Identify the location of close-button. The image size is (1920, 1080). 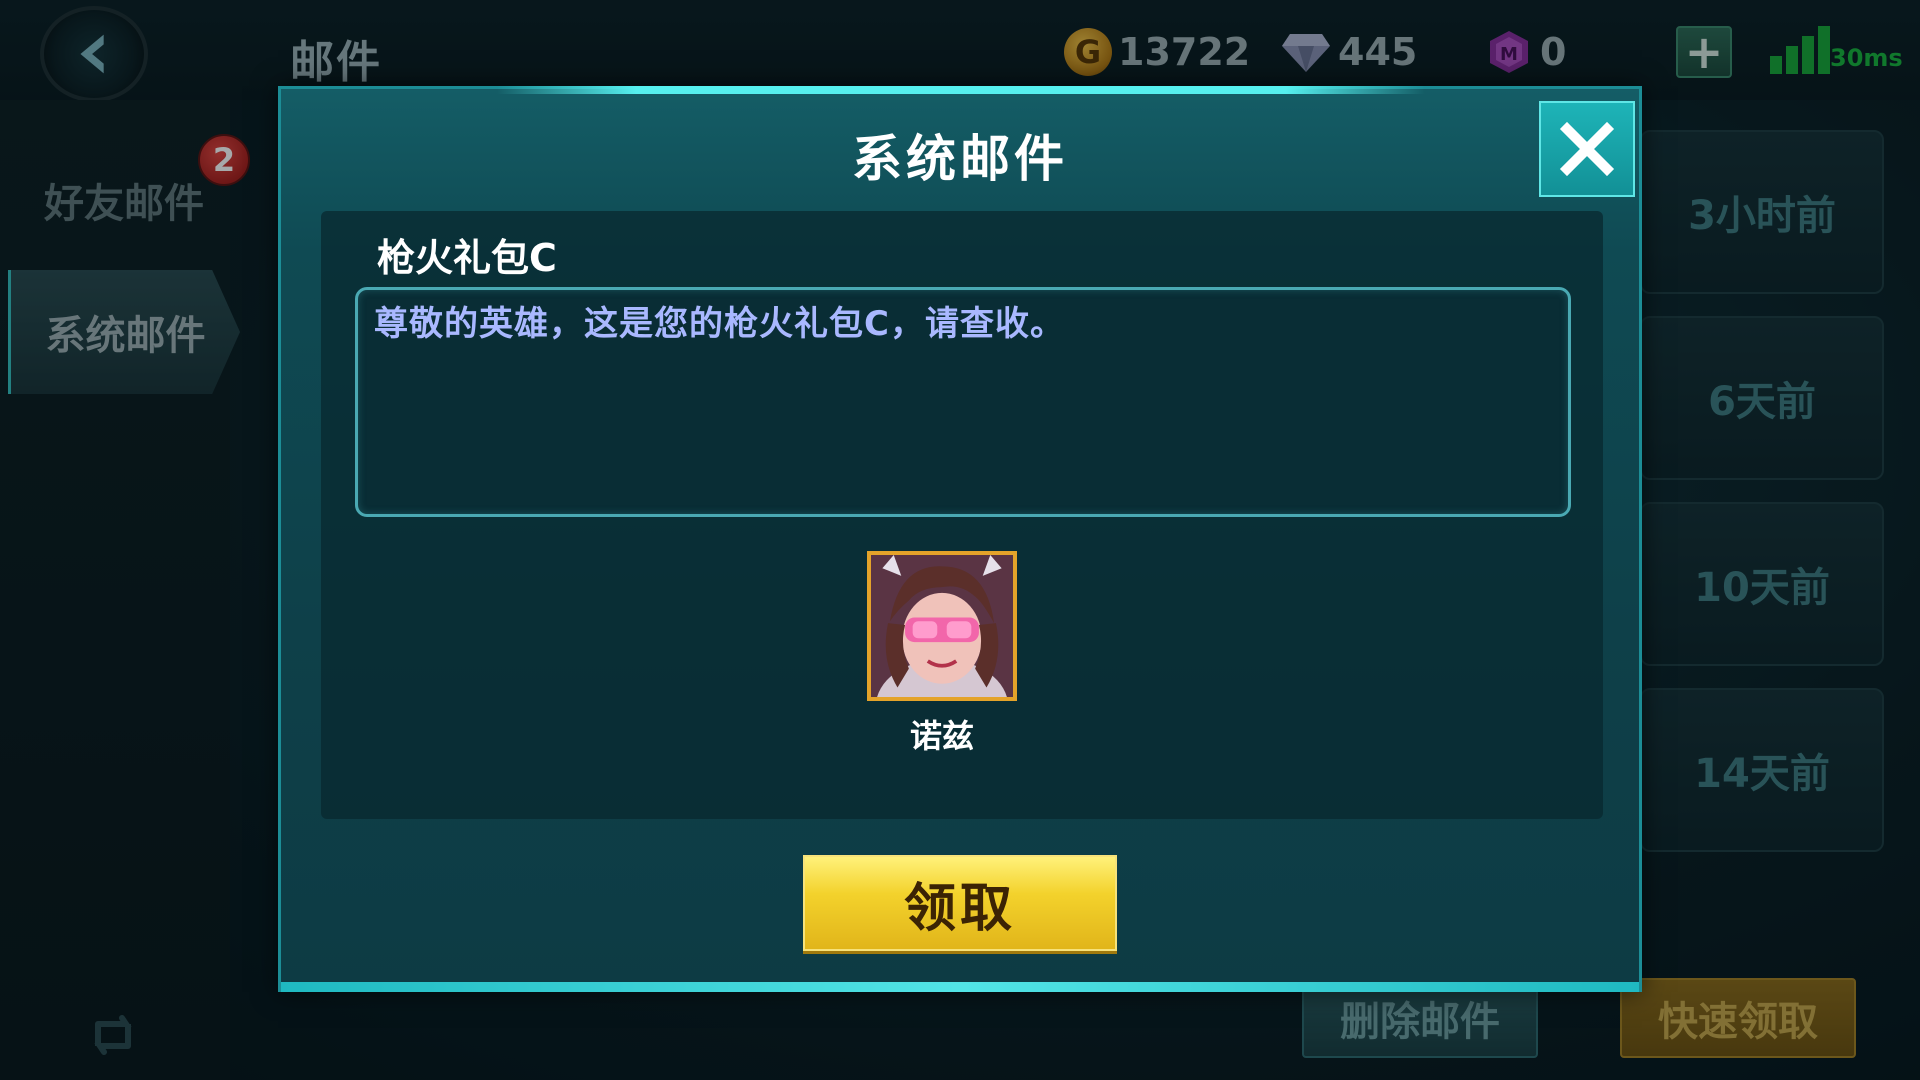
(1587, 149).